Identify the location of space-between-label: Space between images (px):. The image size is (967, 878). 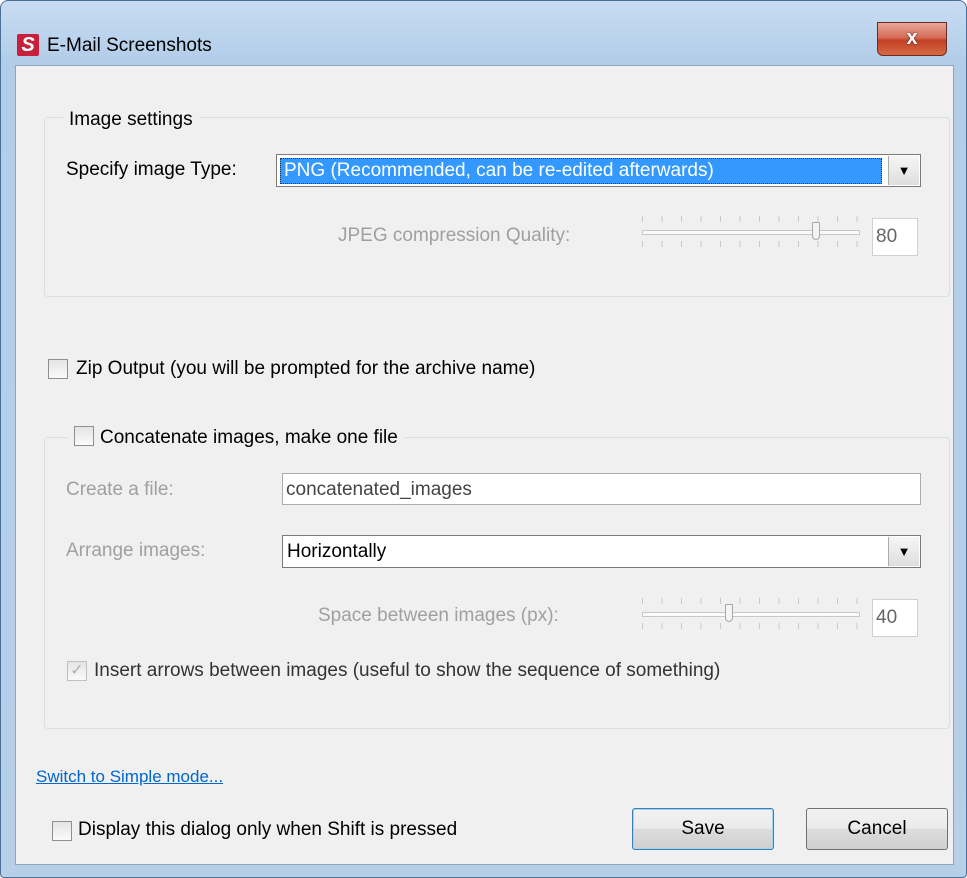
(438, 615).